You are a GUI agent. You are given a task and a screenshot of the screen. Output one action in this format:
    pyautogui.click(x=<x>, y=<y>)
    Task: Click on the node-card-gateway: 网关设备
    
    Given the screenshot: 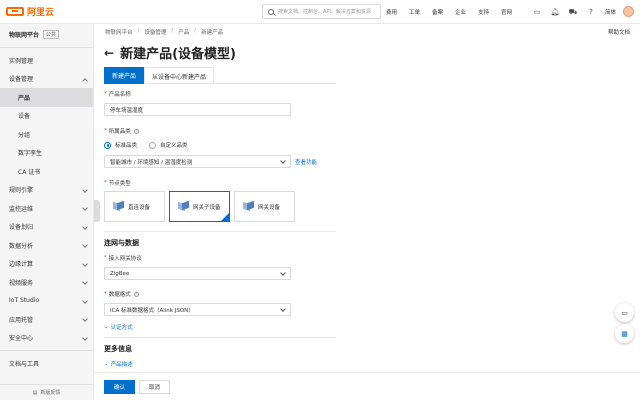 What is the action you would take?
    pyautogui.click(x=264, y=206)
    